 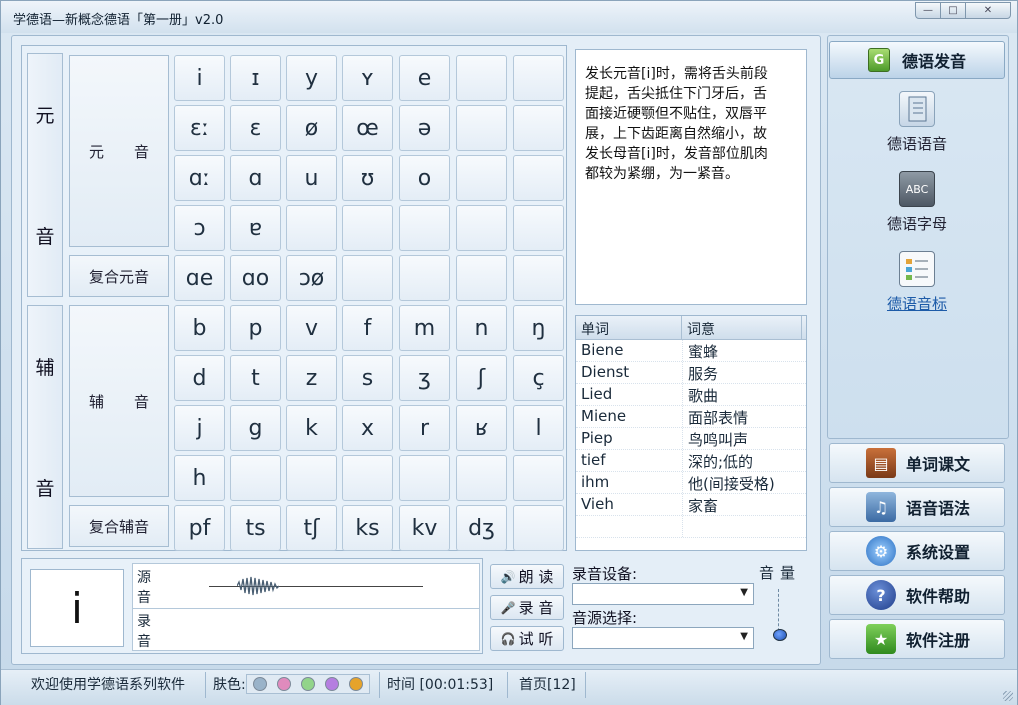 I want to click on consonant-cell: x, so click(x=367, y=428).